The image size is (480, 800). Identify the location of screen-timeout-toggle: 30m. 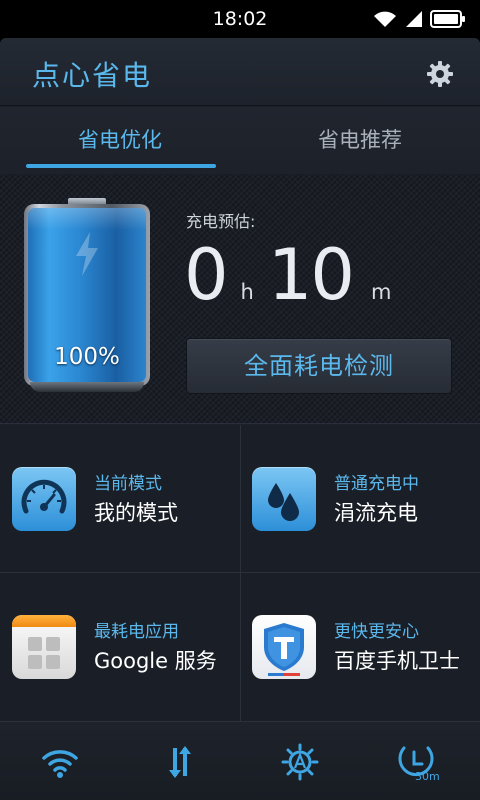
(420, 762).